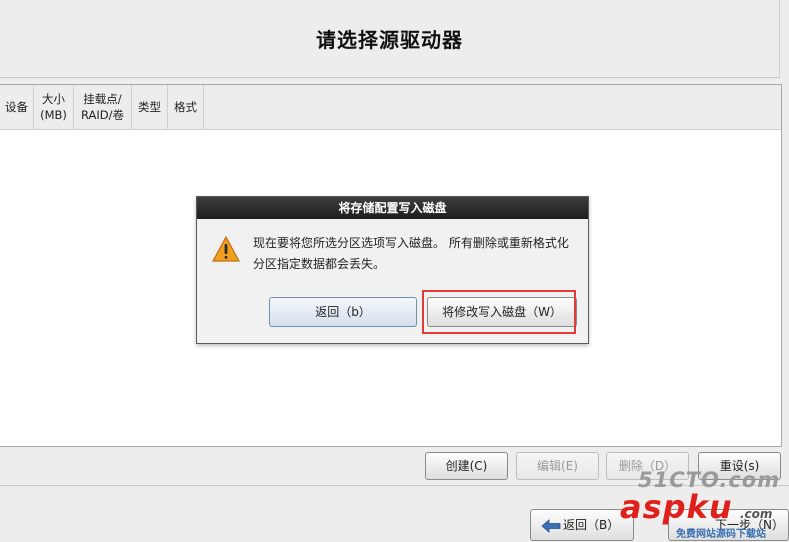 The width and height of the screenshot is (789, 542). I want to click on dialog-back-button: 返回（b）, so click(343, 312).